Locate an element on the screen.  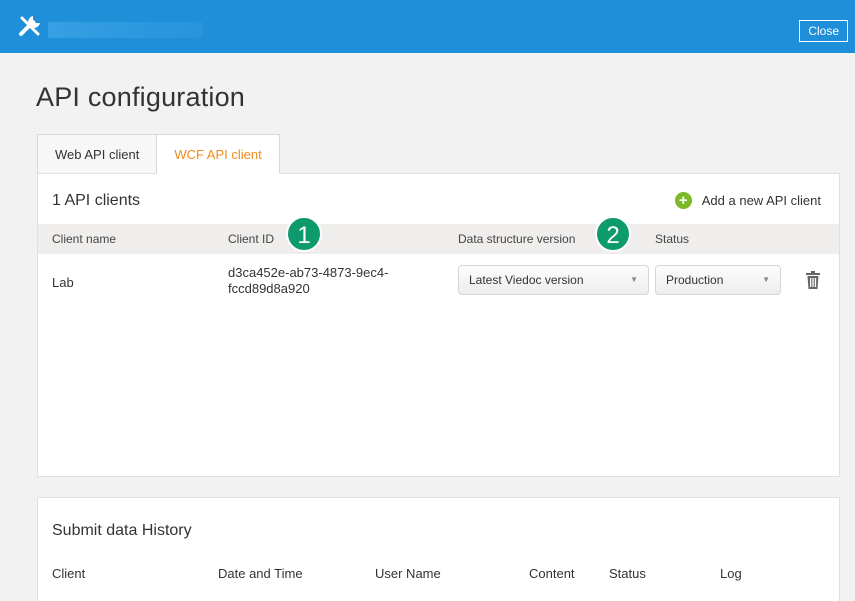
column-log: Log is located at coordinates (731, 573).